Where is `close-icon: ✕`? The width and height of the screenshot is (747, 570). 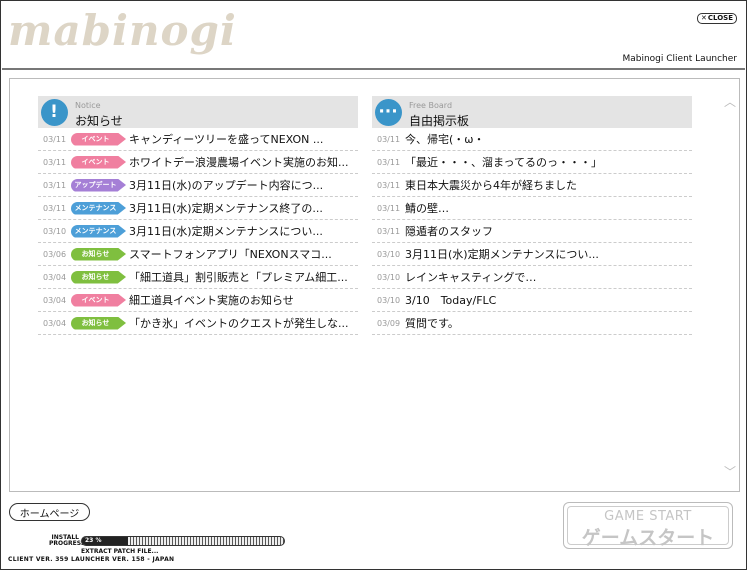
close-icon: ✕ is located at coordinates (704, 18).